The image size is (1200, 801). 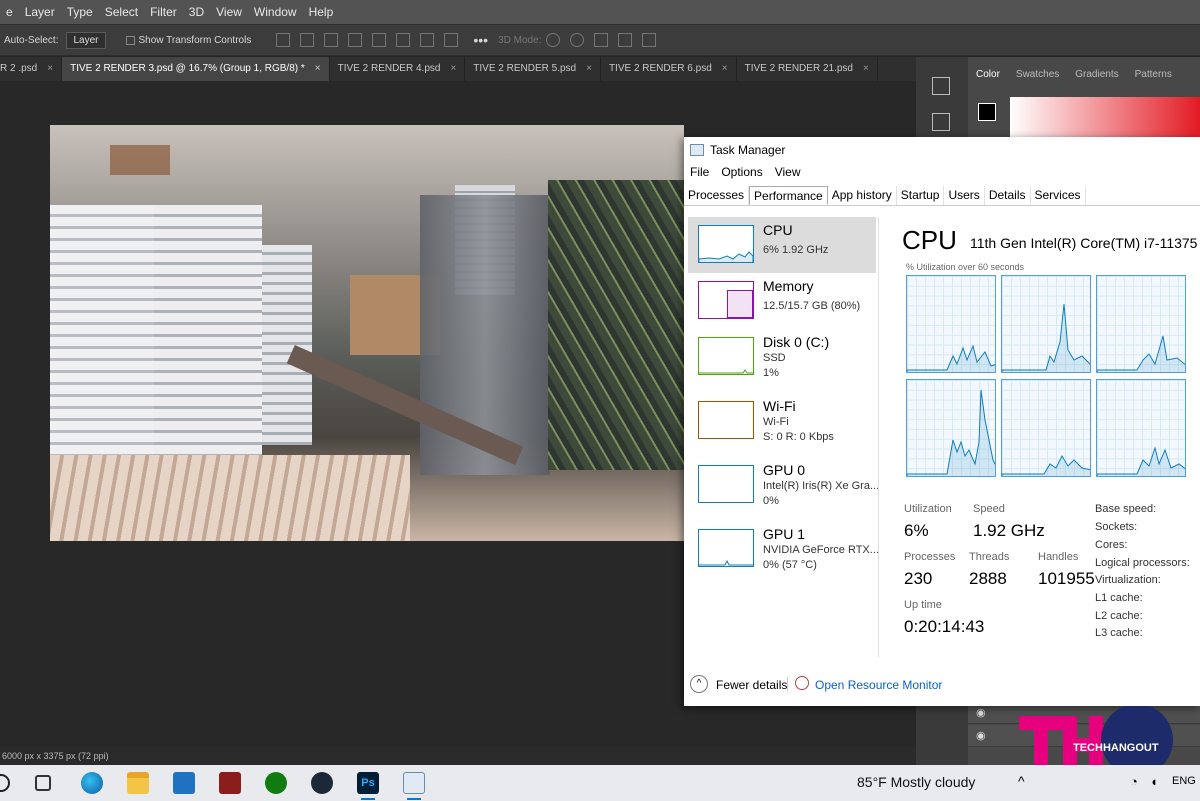 I want to click on menu-select: Select, so click(x=121, y=12).